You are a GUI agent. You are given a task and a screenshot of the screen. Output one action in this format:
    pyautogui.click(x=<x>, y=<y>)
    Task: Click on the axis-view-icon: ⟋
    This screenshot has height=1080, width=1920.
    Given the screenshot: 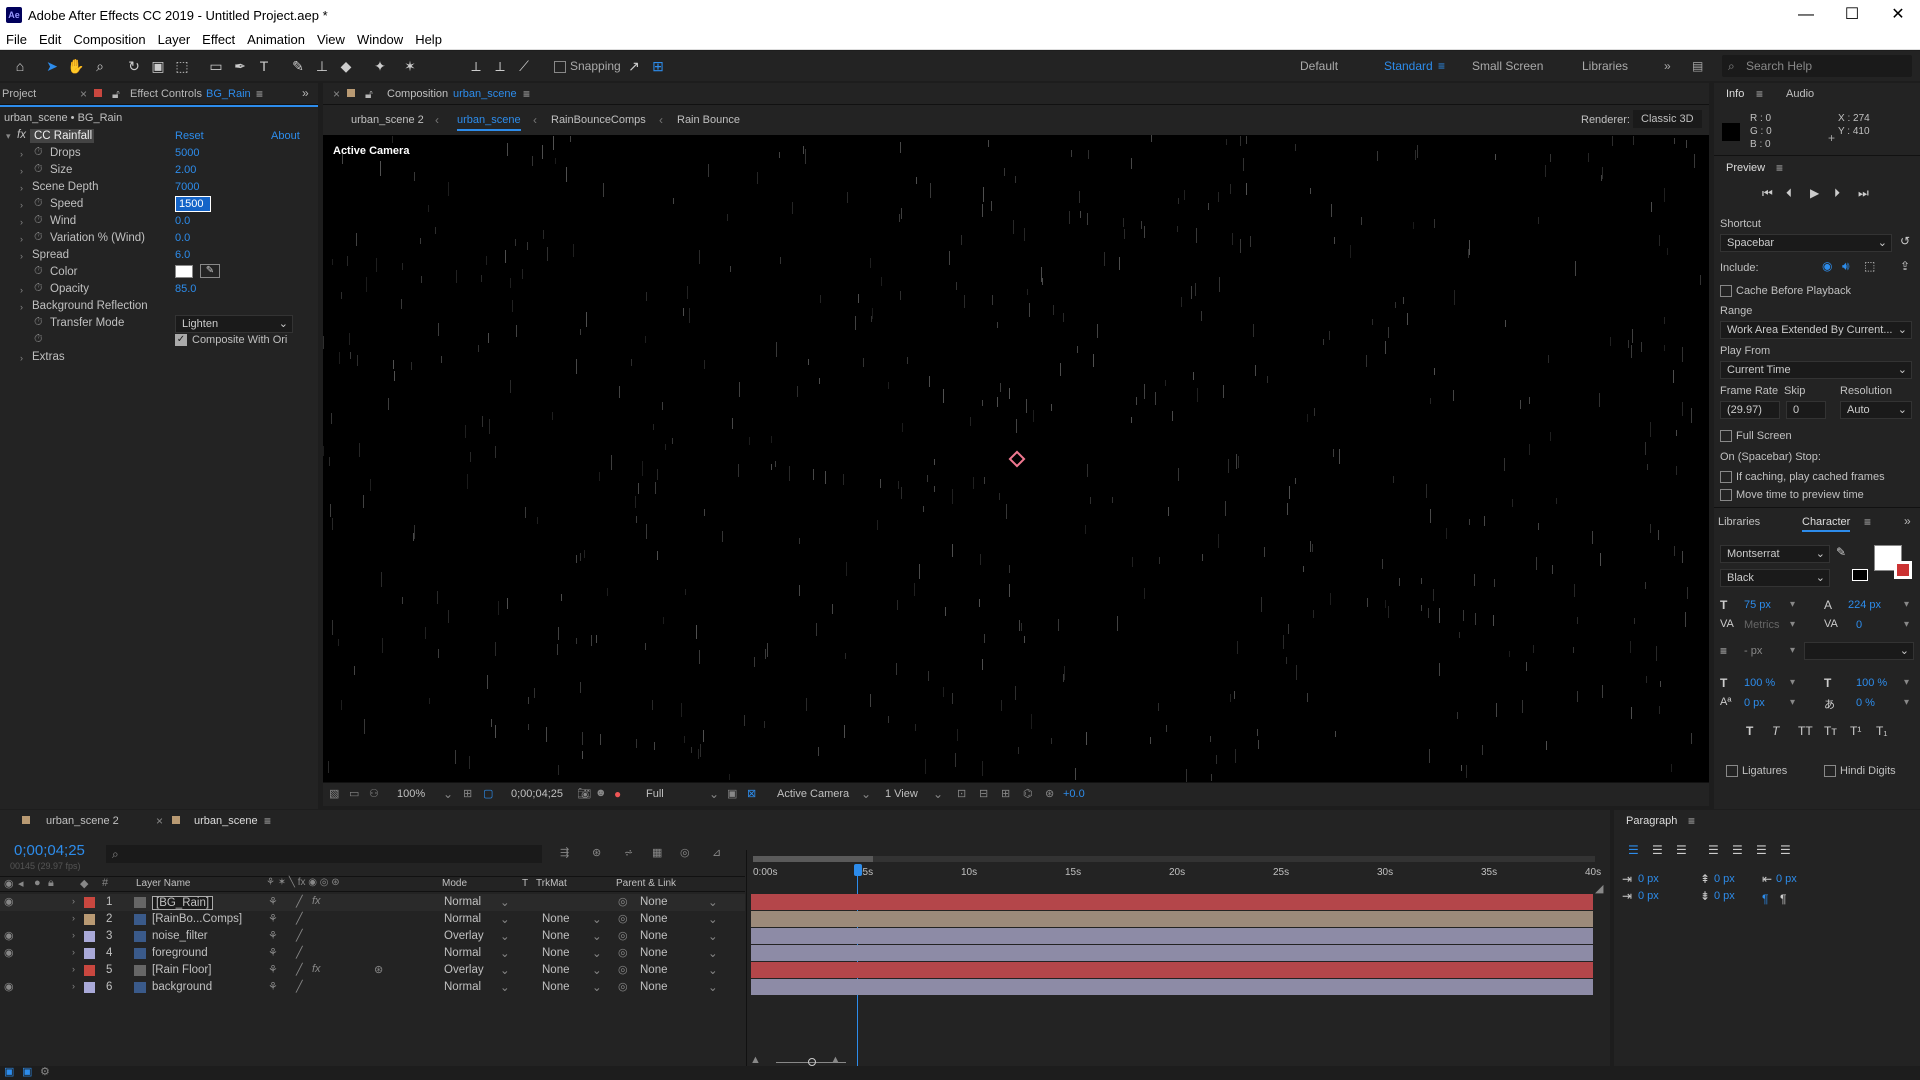 What is the action you would take?
    pyautogui.click(x=524, y=66)
    